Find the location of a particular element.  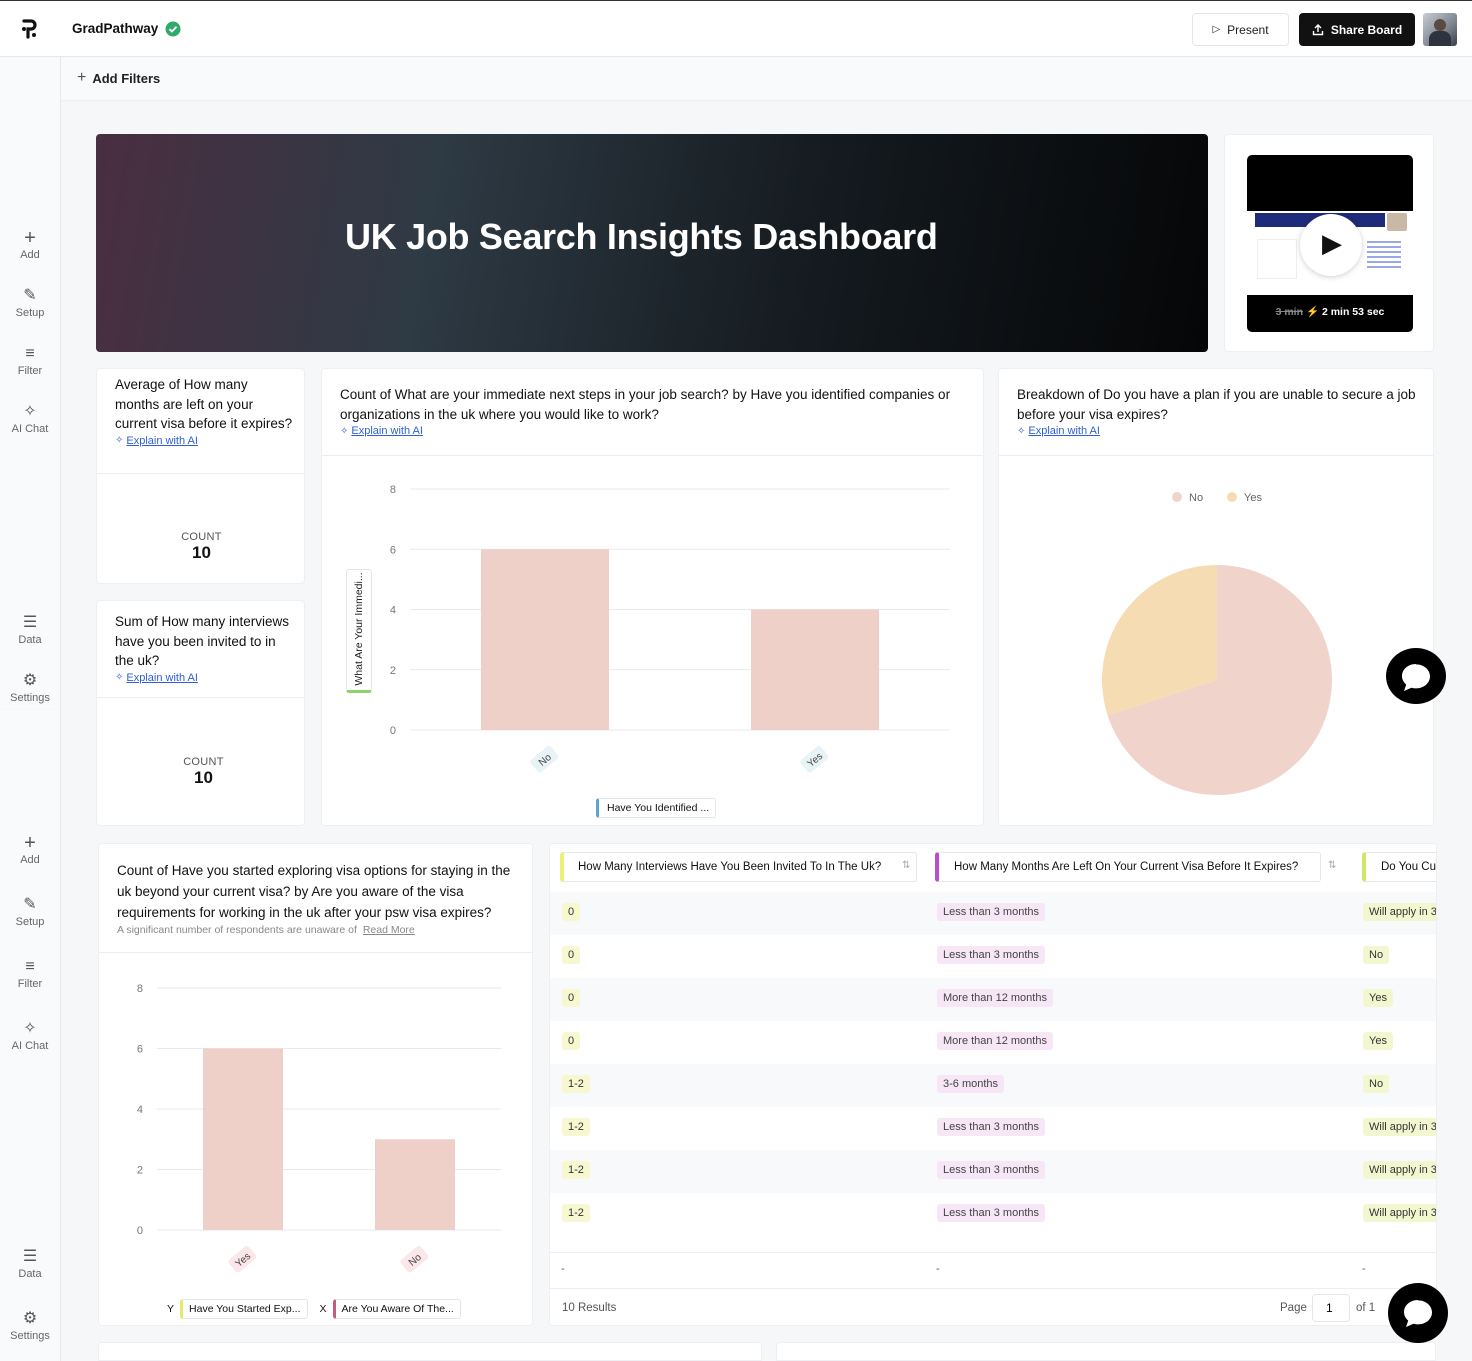

table-cell: 3-6 months is located at coordinates (971, 1084).